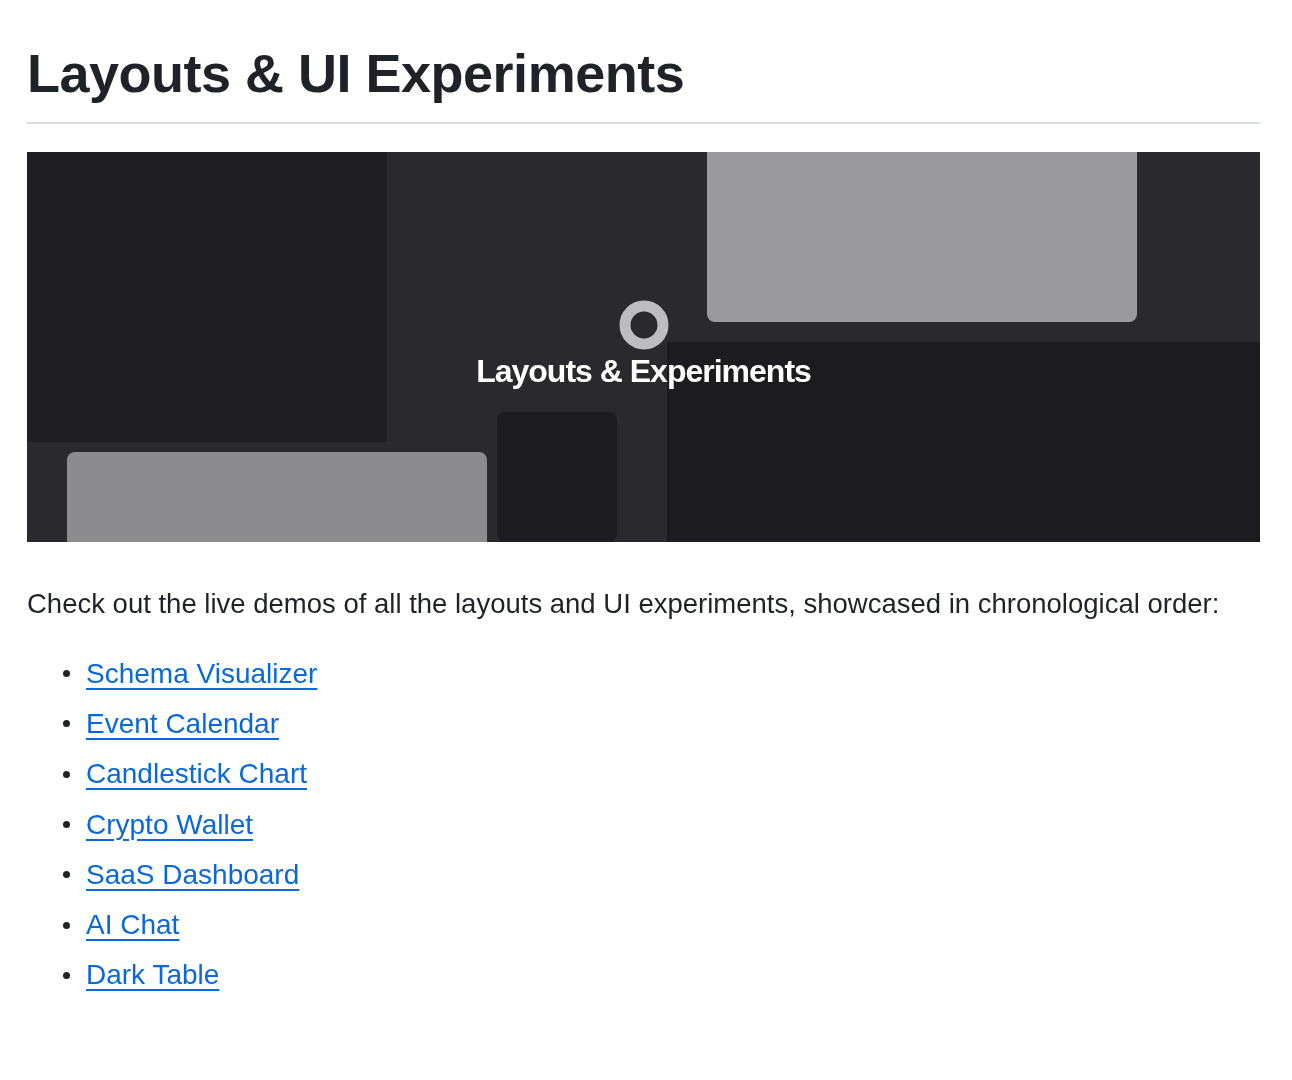  Describe the element at coordinates (182, 723) in the screenshot. I see `demo-link: Event Calendar` at that location.